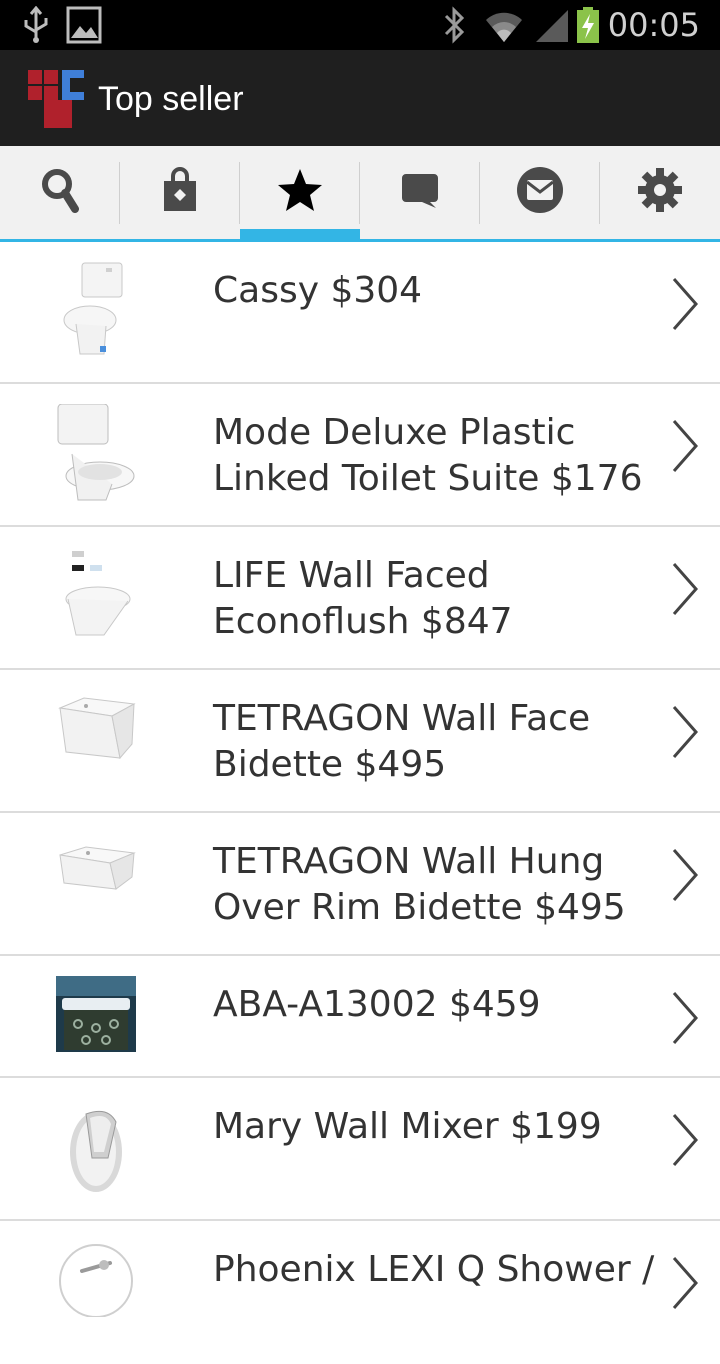  What do you see at coordinates (377, 1004) in the screenshot?
I see `product-label: ABA-A13002 $459` at bounding box center [377, 1004].